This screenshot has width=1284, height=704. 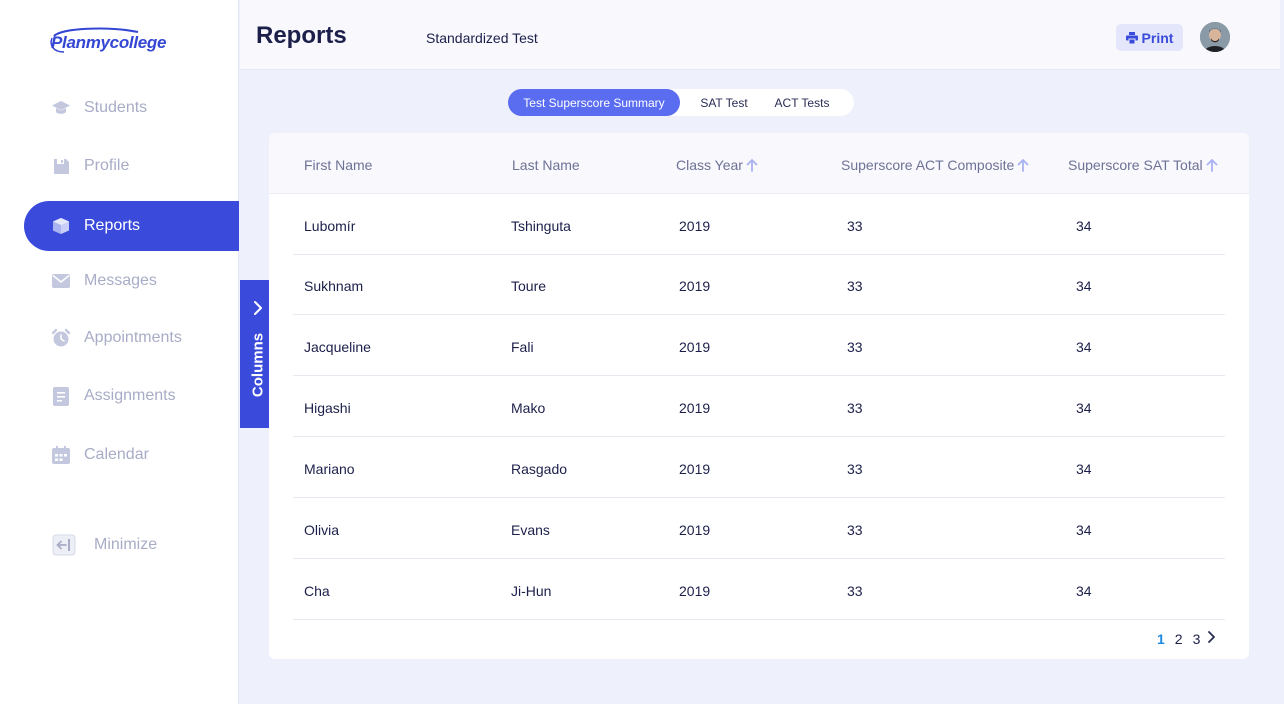 I want to click on cell-first-name: Jacqueline, so click(x=337, y=347).